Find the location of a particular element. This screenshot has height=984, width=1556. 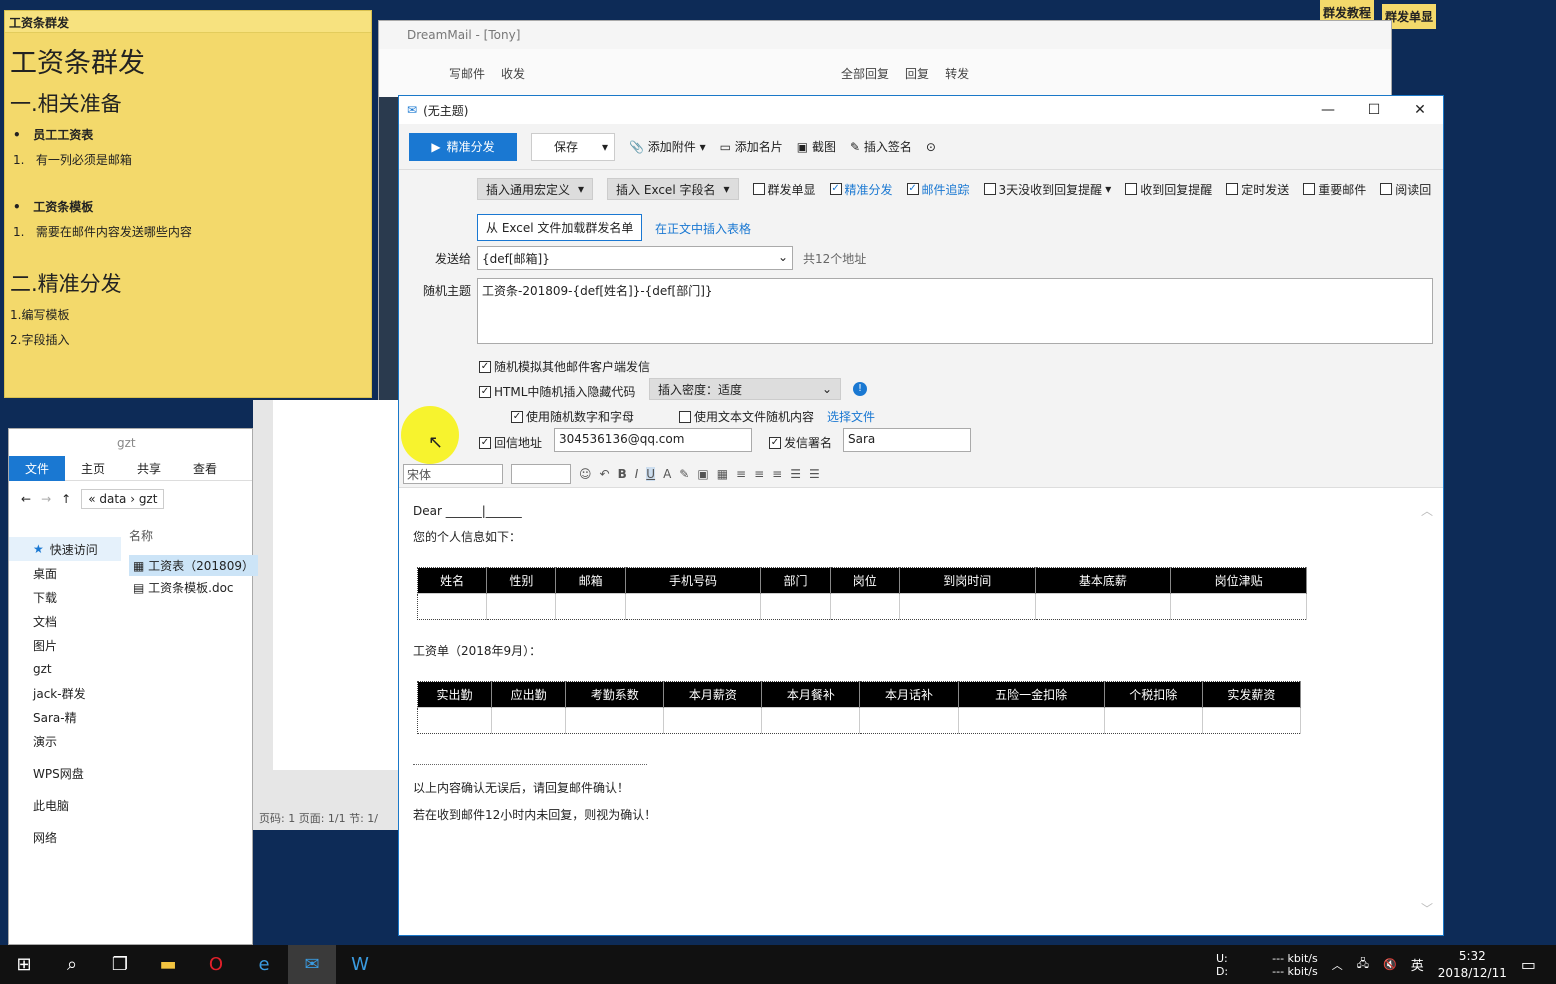

nav-quick-access: ★ 快速访问 is located at coordinates (65, 549).